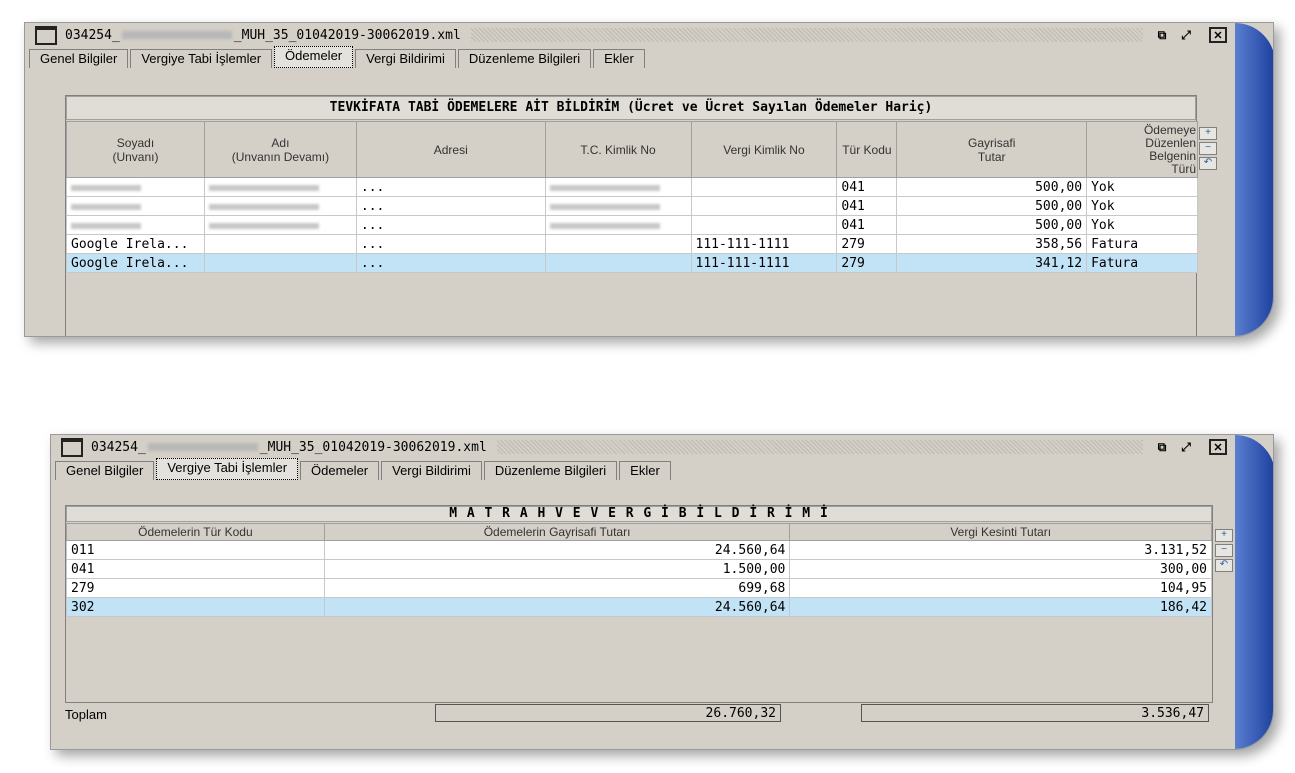  What do you see at coordinates (764, 149) in the screenshot?
I see `col-vergi-kimlik-no: Vergi Kimlik No` at bounding box center [764, 149].